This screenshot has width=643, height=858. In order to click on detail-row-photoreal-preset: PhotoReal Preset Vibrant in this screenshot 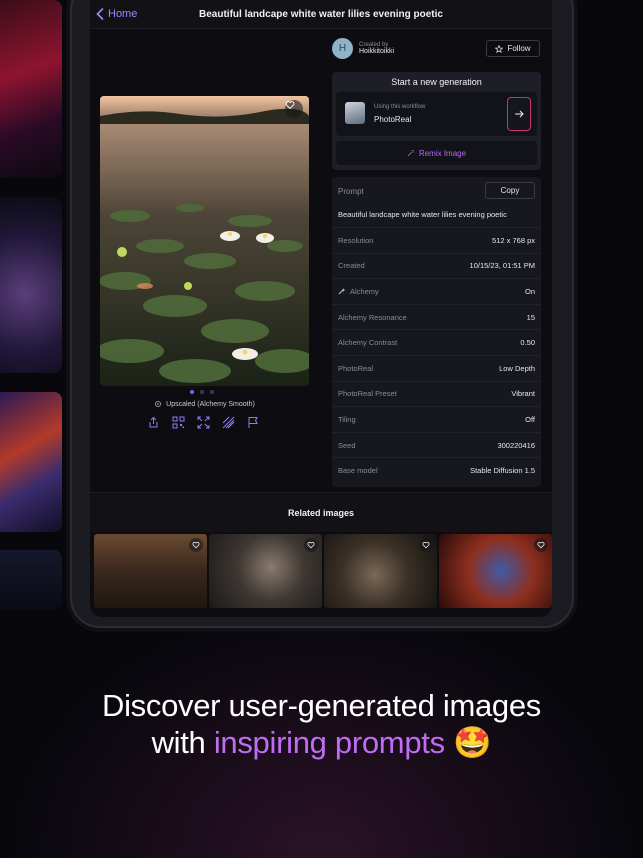, I will do `click(436, 393)`.